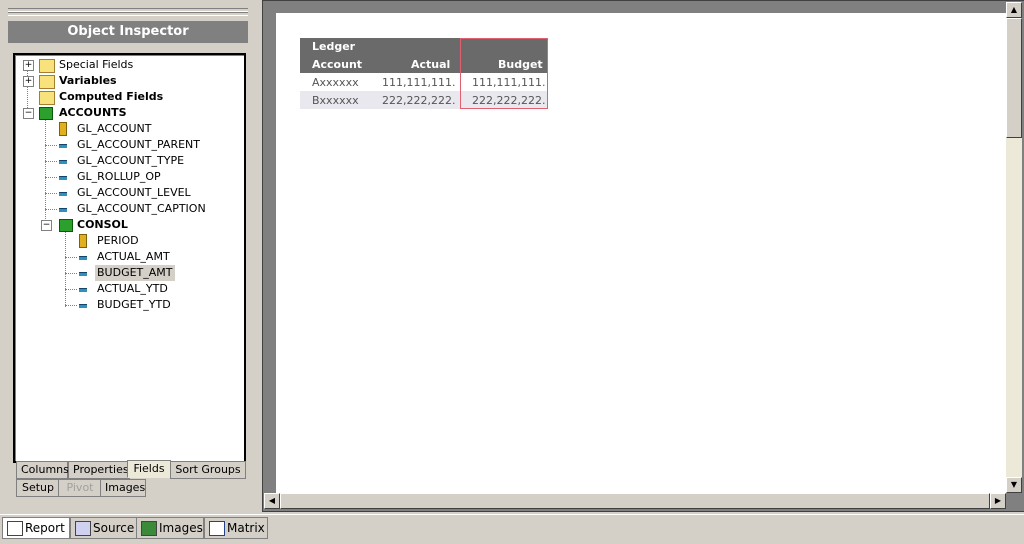  Describe the element at coordinates (1014, 10) in the screenshot. I see `scroll-up-icon: ▲` at that location.